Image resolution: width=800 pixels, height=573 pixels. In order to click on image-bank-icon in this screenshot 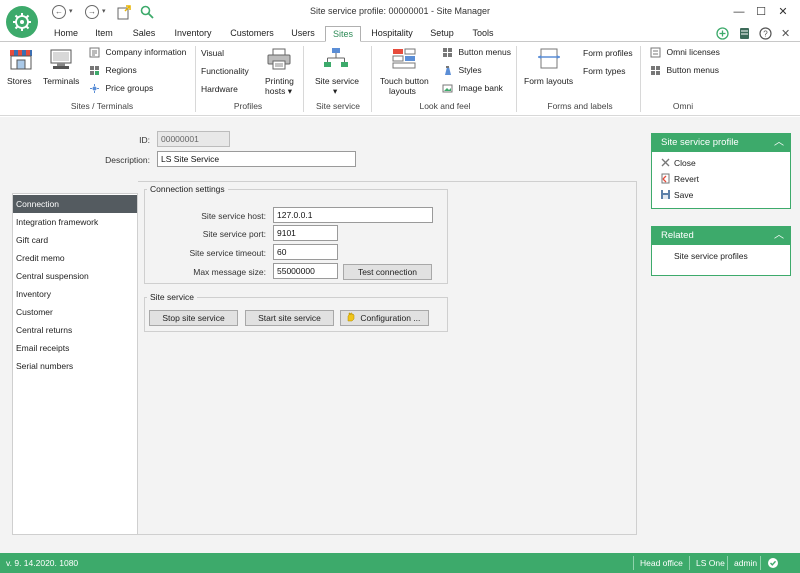, I will do `click(447, 88)`.